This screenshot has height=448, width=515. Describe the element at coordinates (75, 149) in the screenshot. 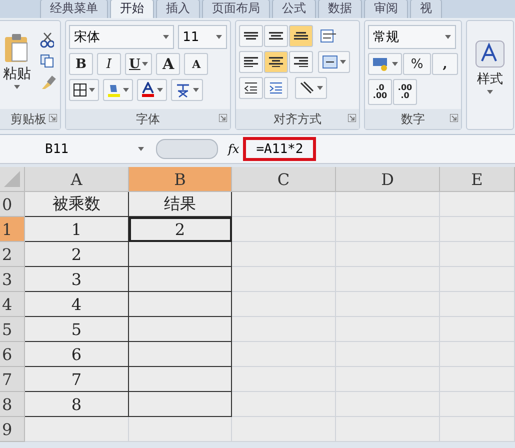

I see `name-box: B11` at that location.